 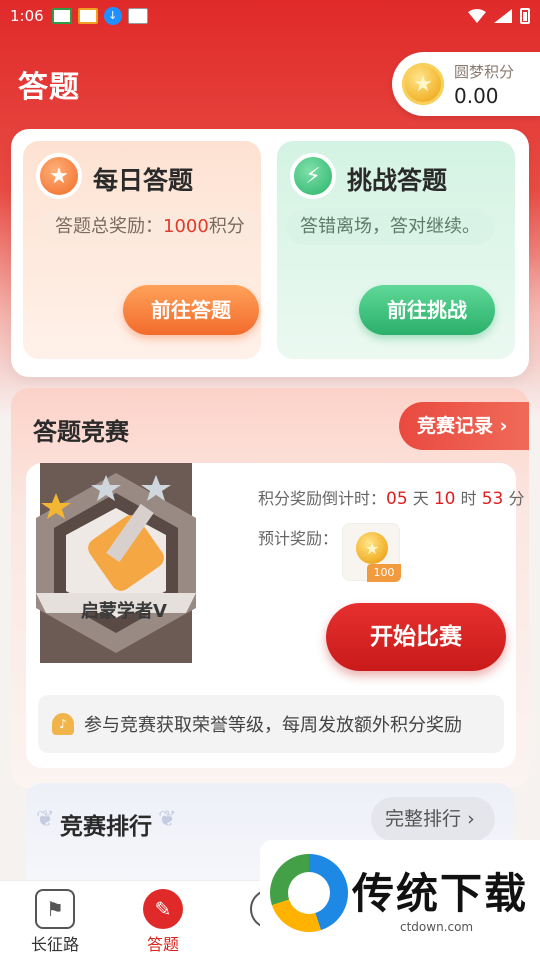 What do you see at coordinates (309, 893) in the screenshot?
I see `watermark-logo-icon` at bounding box center [309, 893].